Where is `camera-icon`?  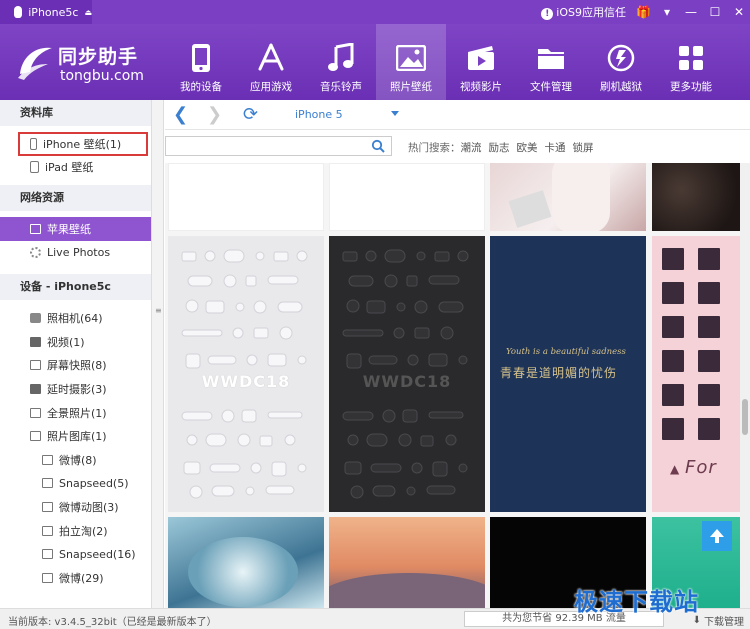 camera-icon is located at coordinates (35, 318).